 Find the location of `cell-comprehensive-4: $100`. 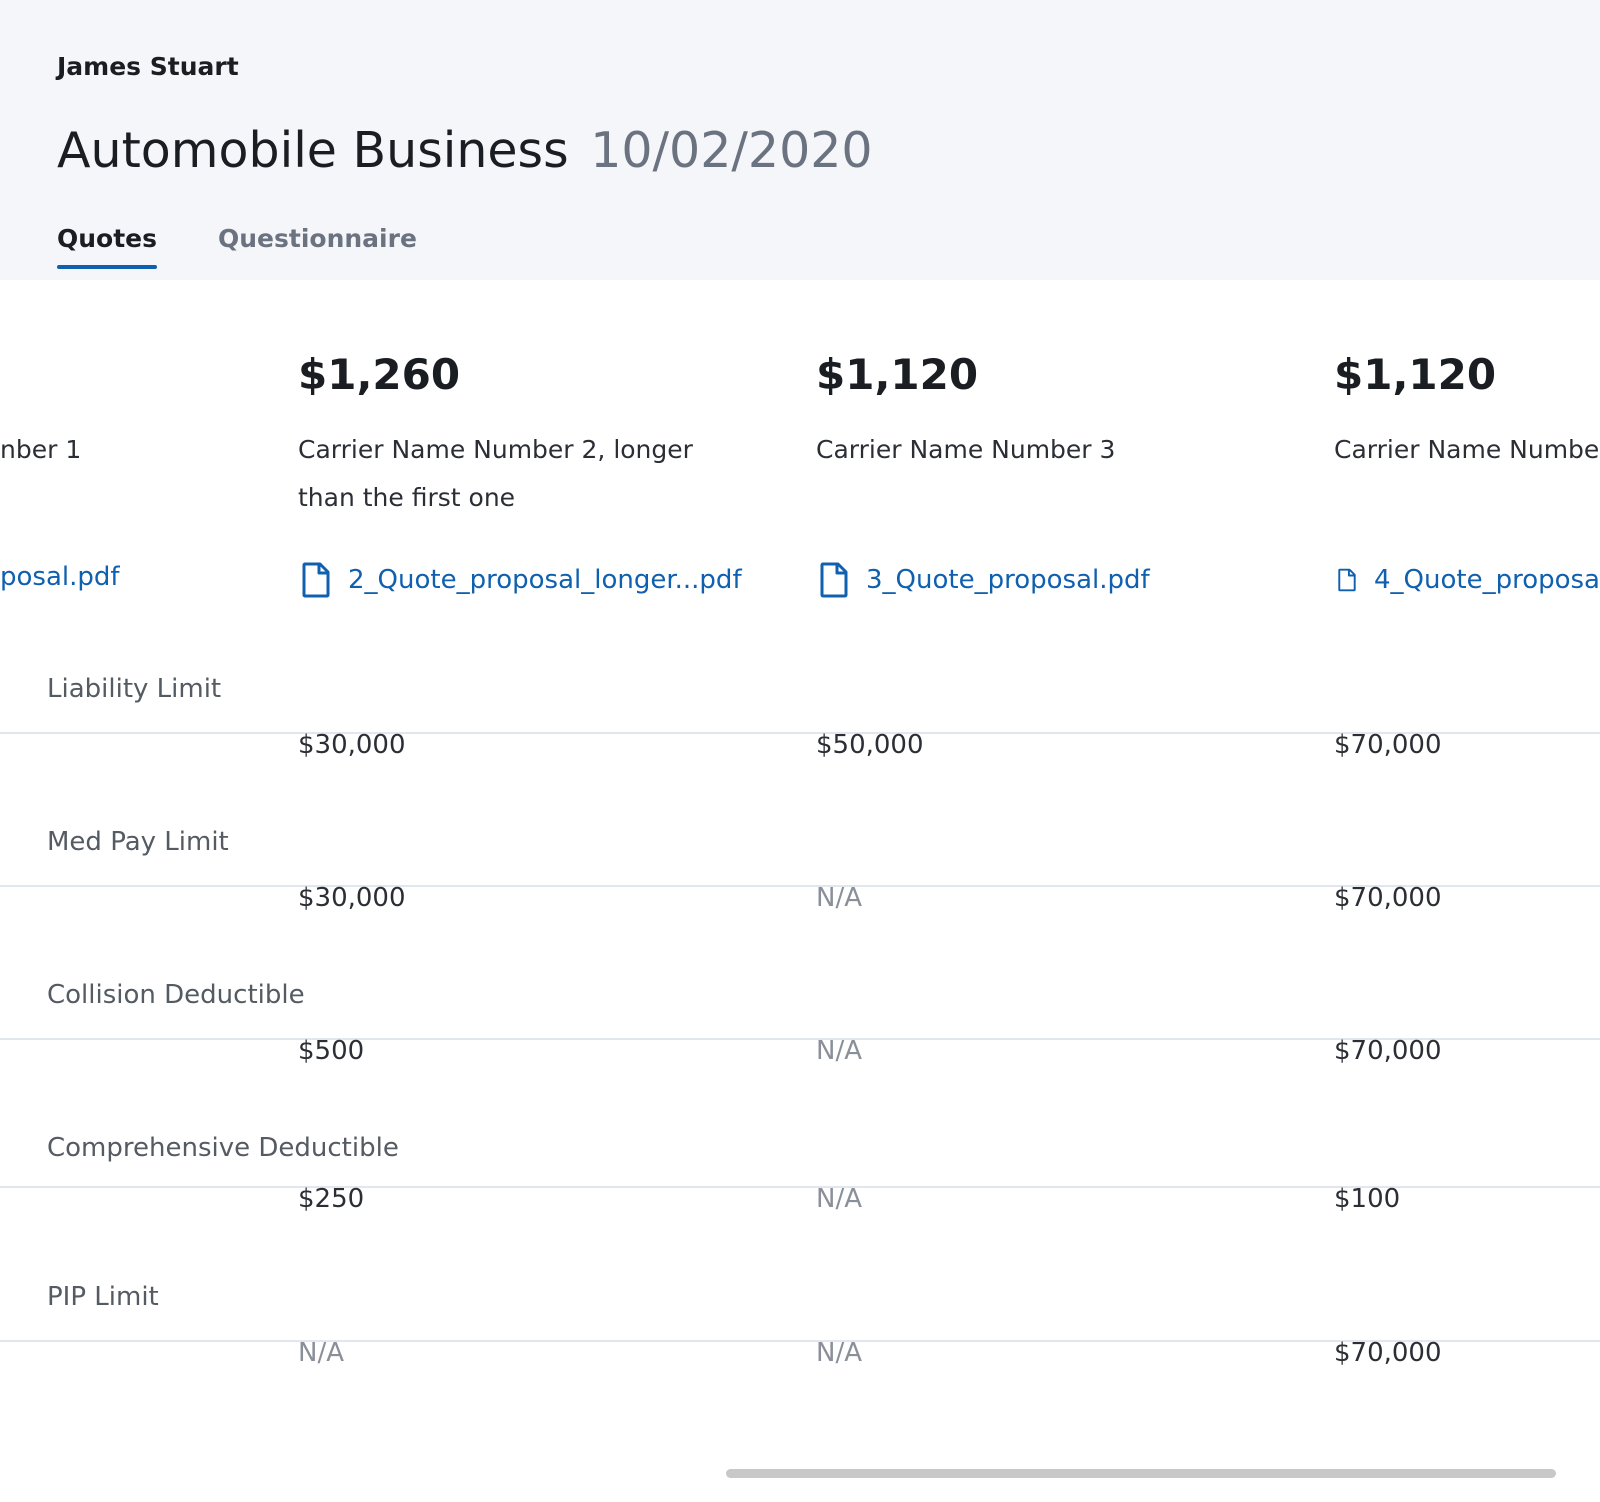

cell-comprehensive-4: $100 is located at coordinates (1367, 1199).